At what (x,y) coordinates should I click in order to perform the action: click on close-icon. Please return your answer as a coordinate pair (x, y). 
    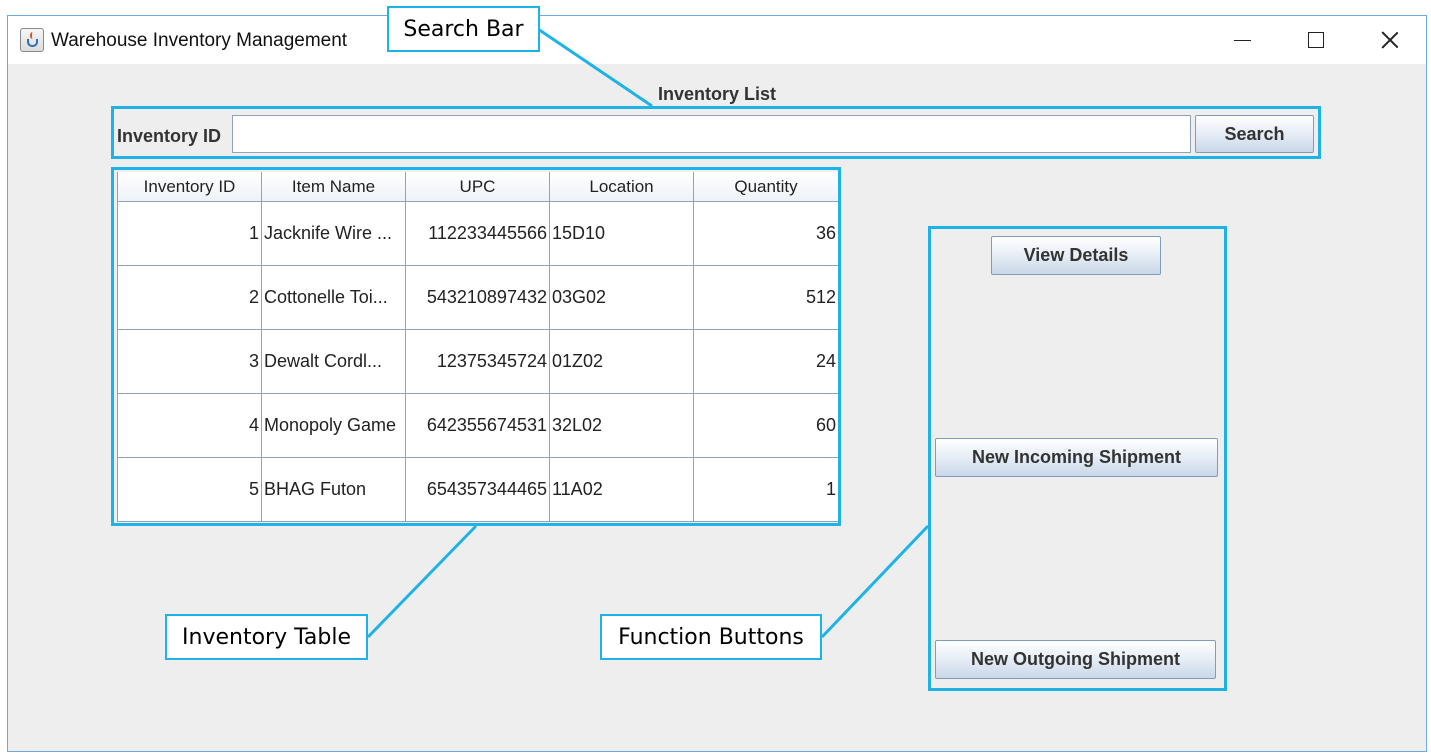
    Looking at the image, I should click on (1390, 40).